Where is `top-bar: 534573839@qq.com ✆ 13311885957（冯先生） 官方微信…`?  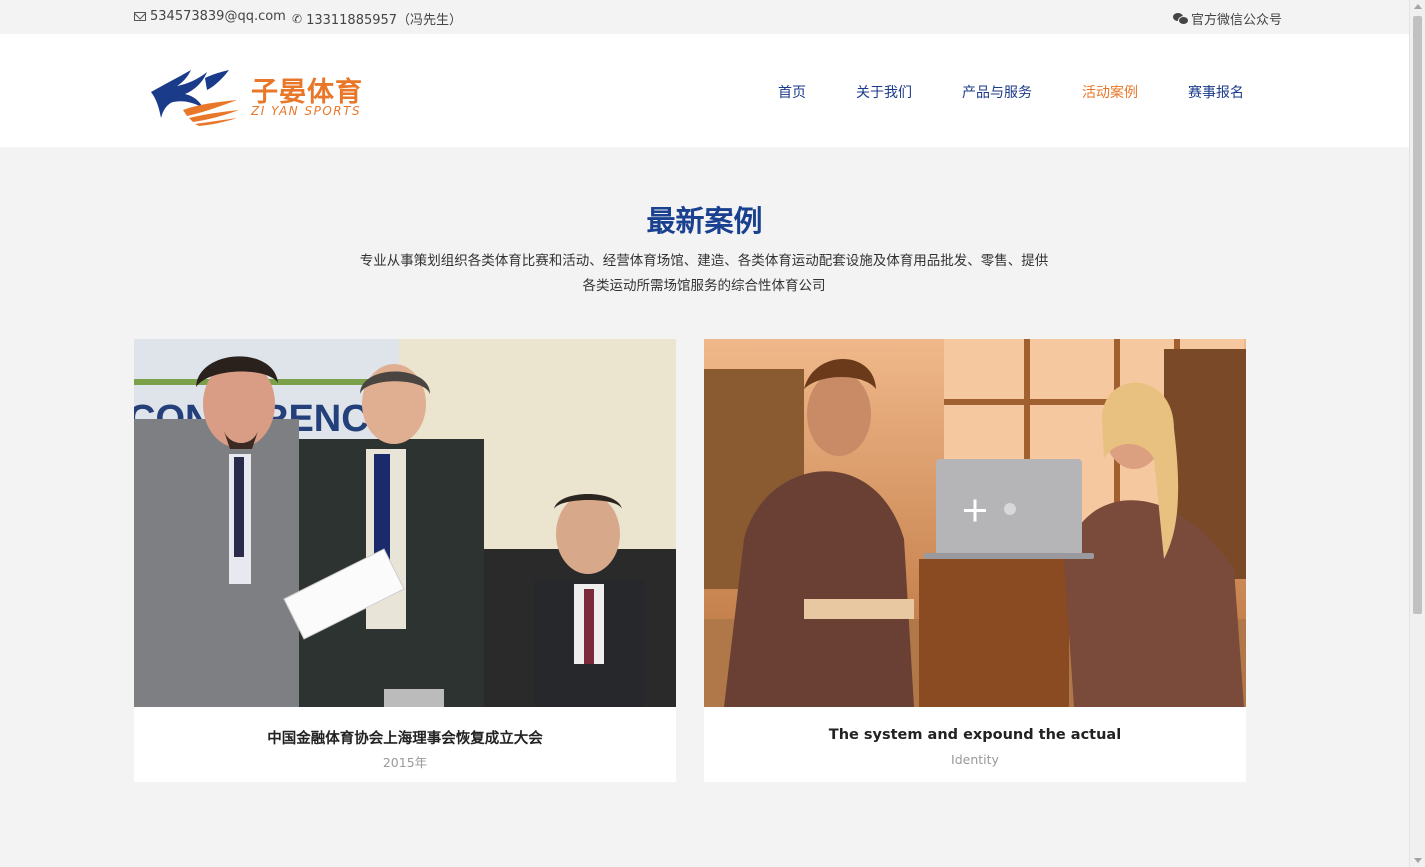
top-bar: 534573839@qq.com ✆ 13311885957（冯先生） 官方微信… is located at coordinates (704, 17).